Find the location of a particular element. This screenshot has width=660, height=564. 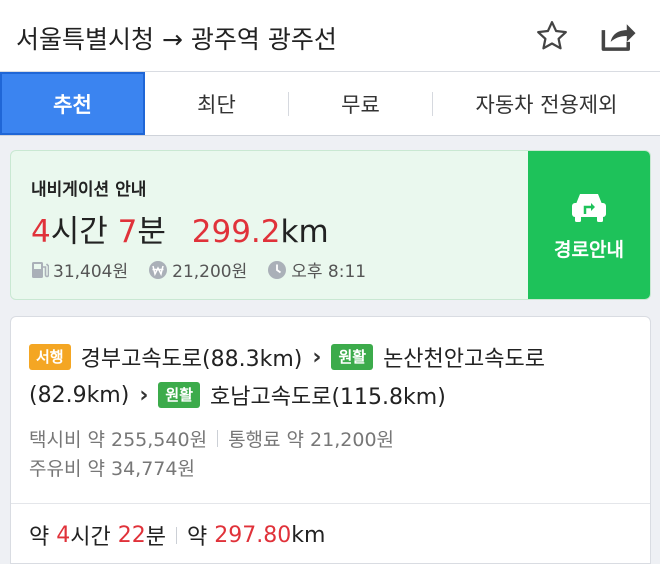

won-coin-icon is located at coordinates (158, 270).